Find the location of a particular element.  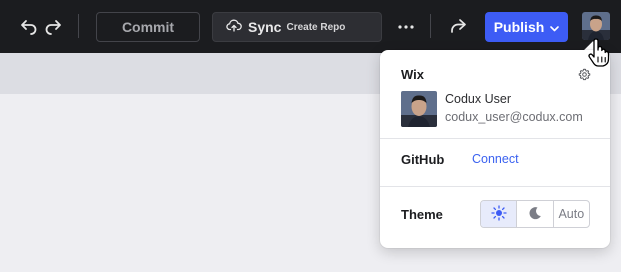

theme-dark-button is located at coordinates (535, 214).